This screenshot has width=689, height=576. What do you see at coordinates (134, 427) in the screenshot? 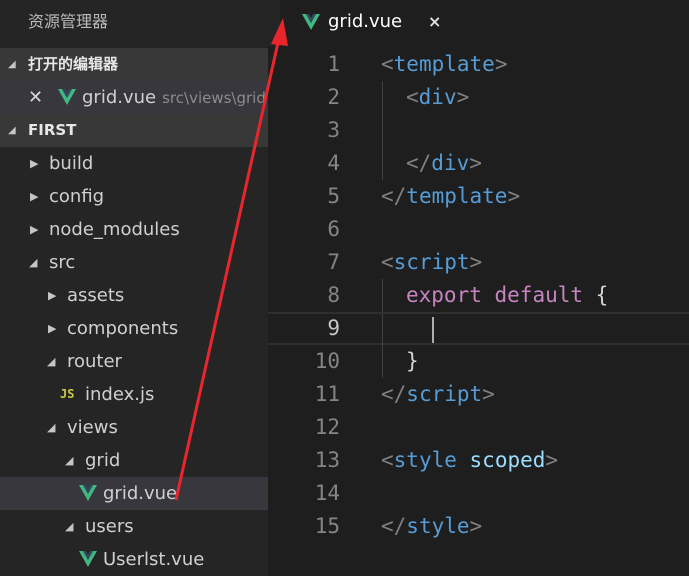
I see `tree-item-views: ◢ views` at bounding box center [134, 427].